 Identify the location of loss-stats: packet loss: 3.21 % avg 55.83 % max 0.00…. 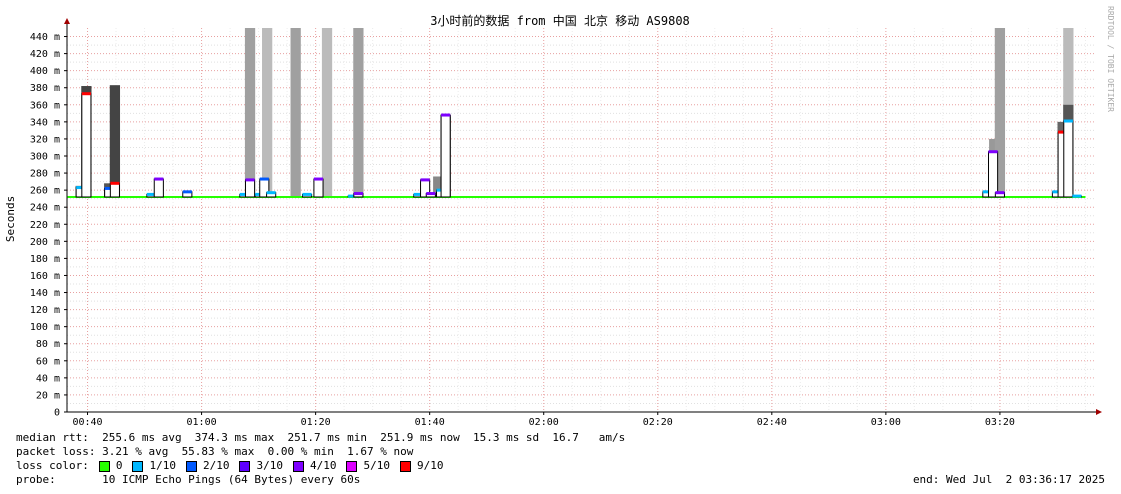
(215, 451).